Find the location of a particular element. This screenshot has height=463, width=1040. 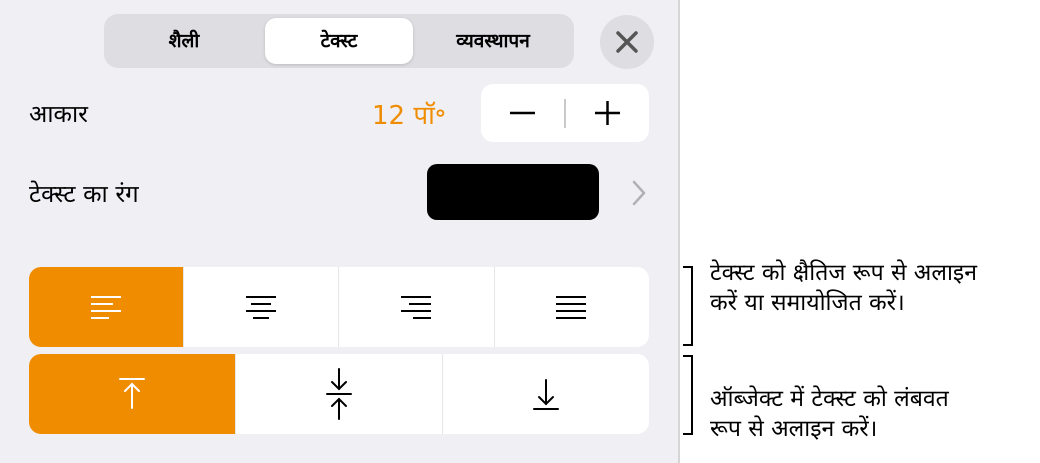

close-icon is located at coordinates (627, 42).